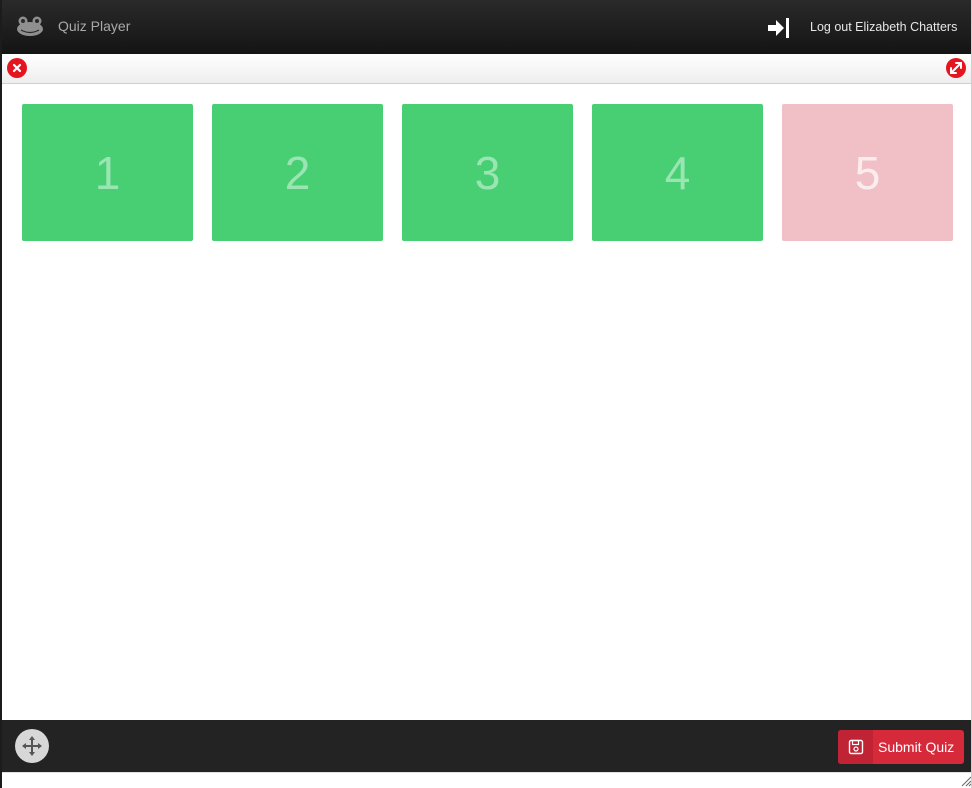  I want to click on expand-button, so click(956, 68).